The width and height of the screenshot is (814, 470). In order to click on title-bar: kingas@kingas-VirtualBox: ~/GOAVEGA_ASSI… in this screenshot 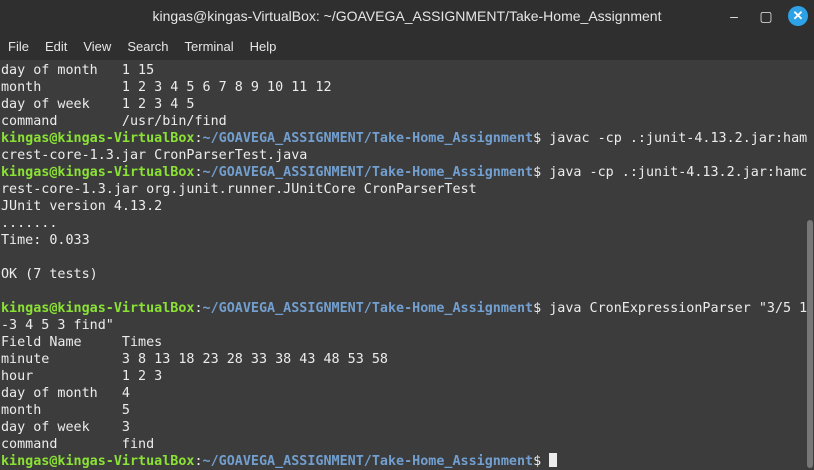, I will do `click(407, 16)`.